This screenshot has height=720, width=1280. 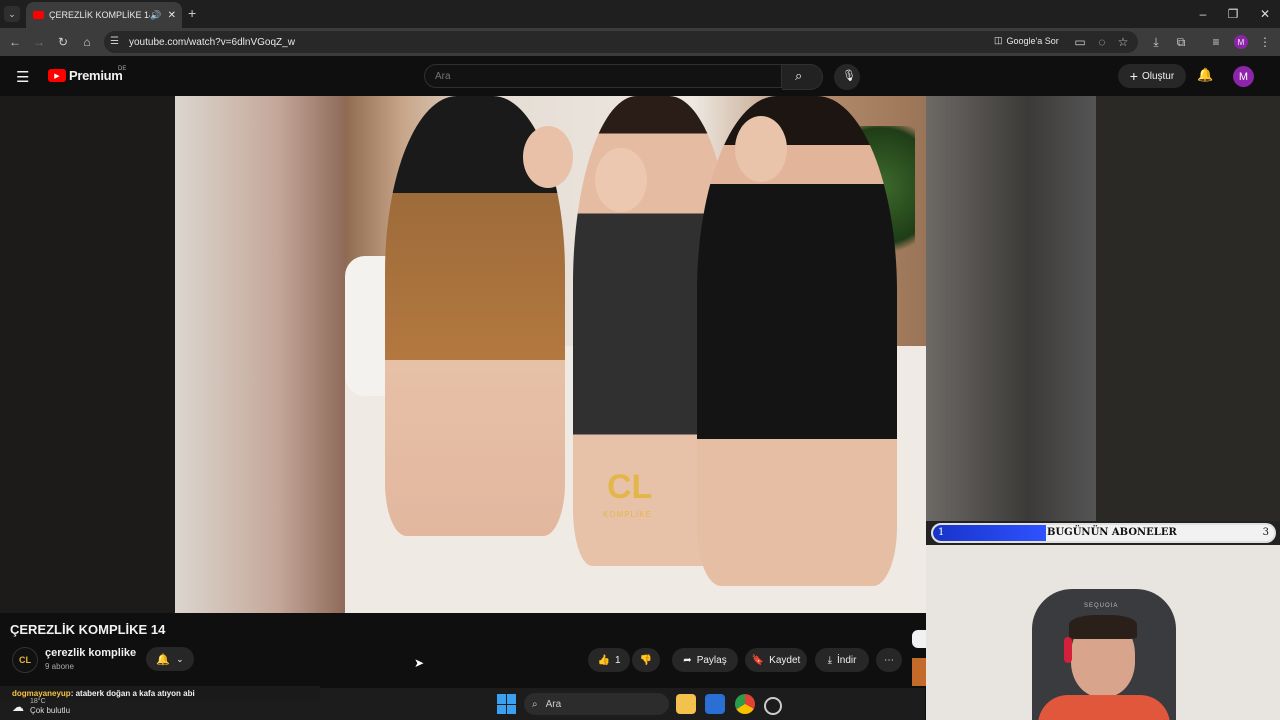 I want to click on restore-icon: ❐, so click(x=1233, y=14).